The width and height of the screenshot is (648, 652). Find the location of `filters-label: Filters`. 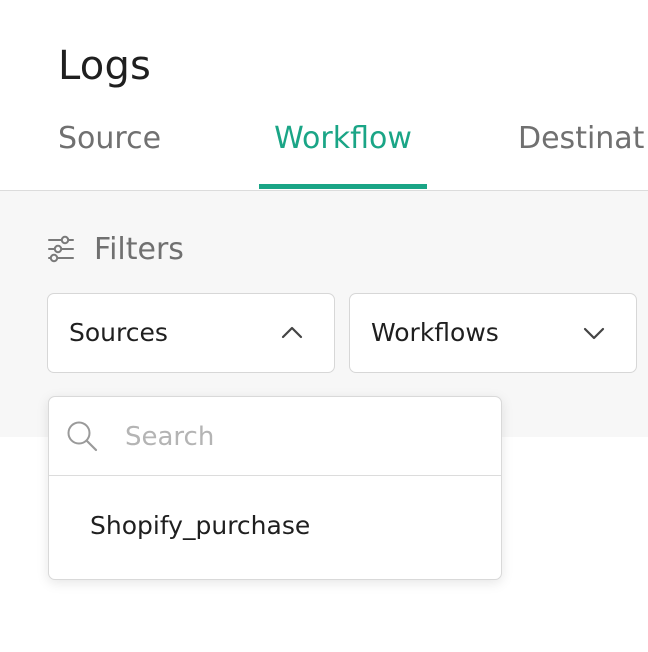

filters-label: Filters is located at coordinates (139, 249).